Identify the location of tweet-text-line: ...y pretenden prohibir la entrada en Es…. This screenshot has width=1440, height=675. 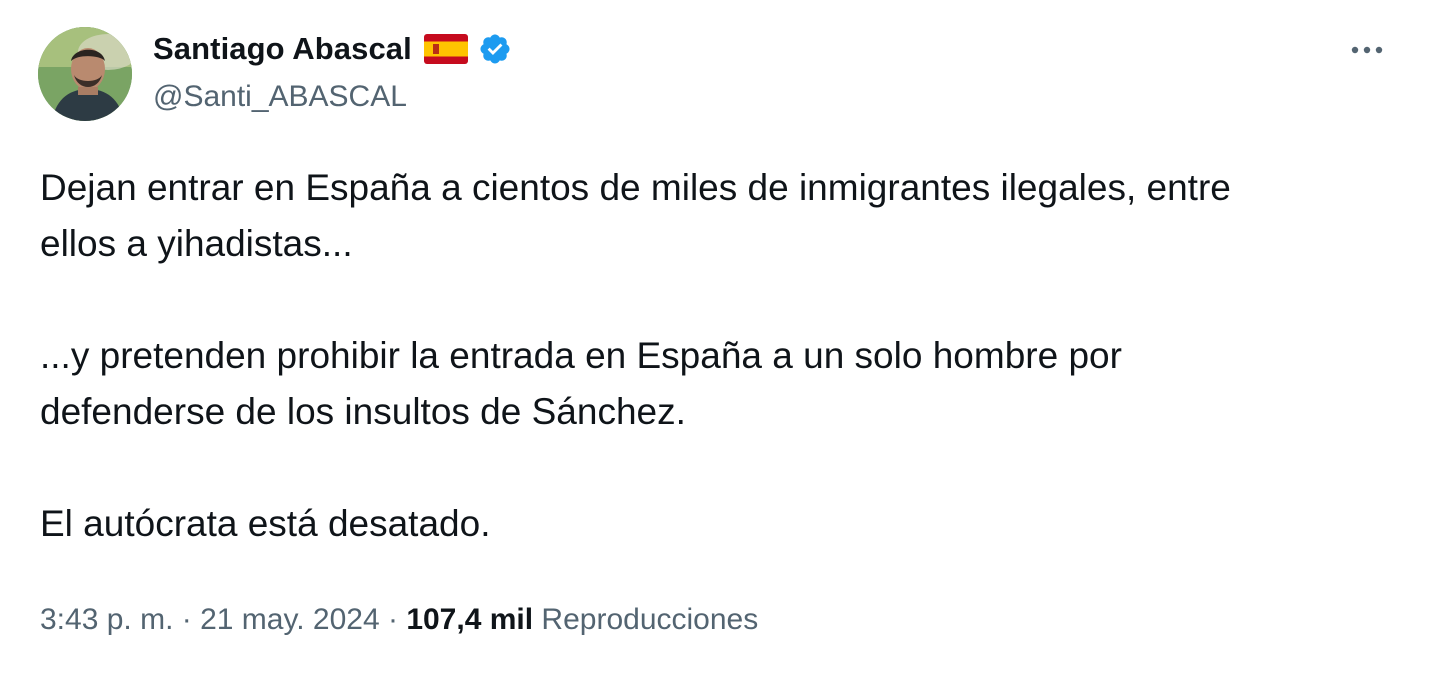
(581, 355).